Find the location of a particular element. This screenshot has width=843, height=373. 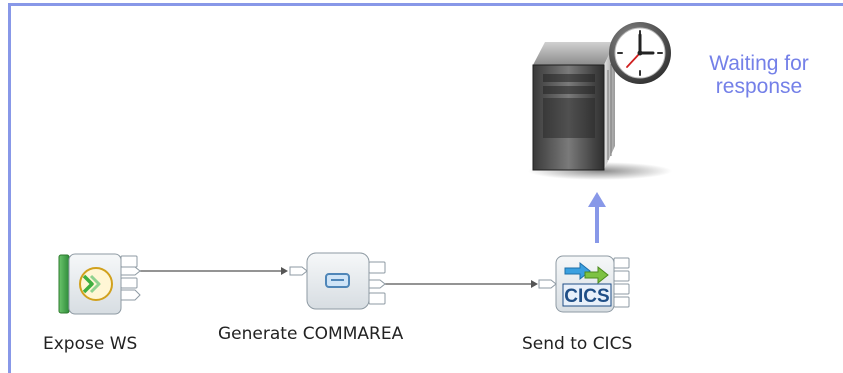

generate-commarea-label: Generate COMMAREA is located at coordinates (311, 334).